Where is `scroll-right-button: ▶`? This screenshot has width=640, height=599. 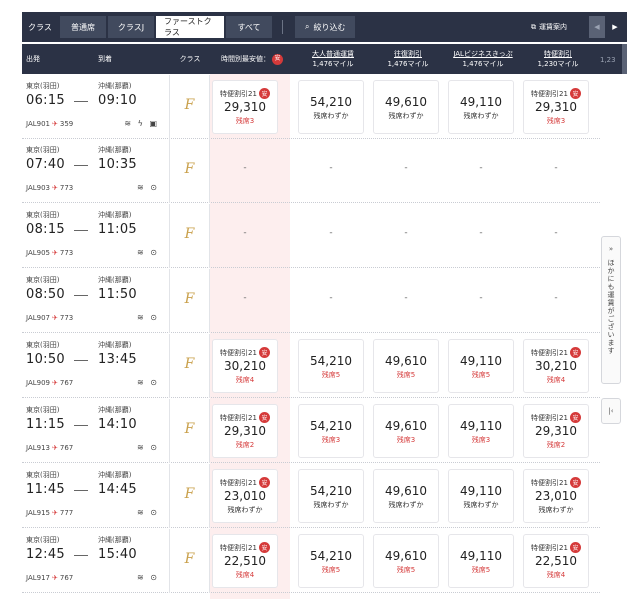 scroll-right-button: ▶ is located at coordinates (615, 27).